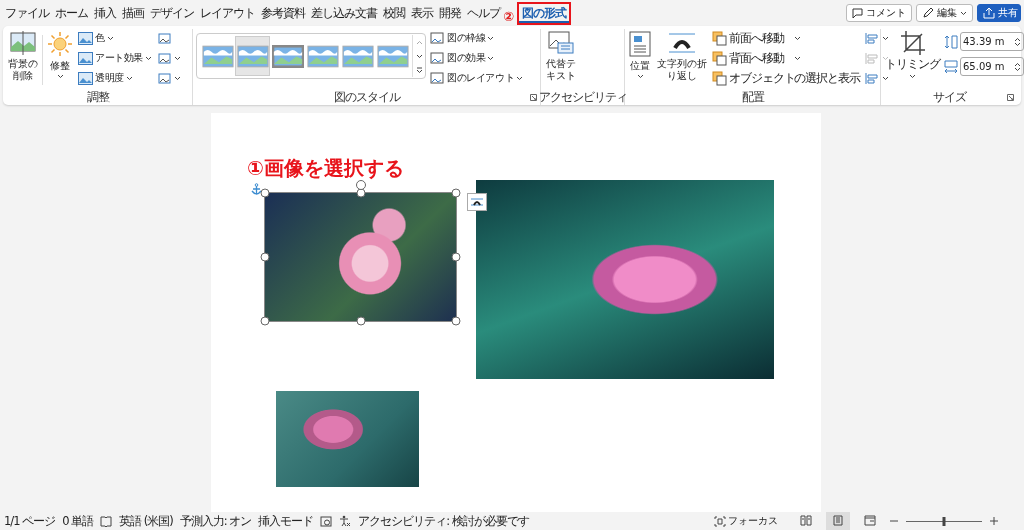 The image size is (1024, 530). Describe the element at coordinates (477, 58) in the screenshot. I see `ribbon-dropdown-button: 図の効果` at that location.